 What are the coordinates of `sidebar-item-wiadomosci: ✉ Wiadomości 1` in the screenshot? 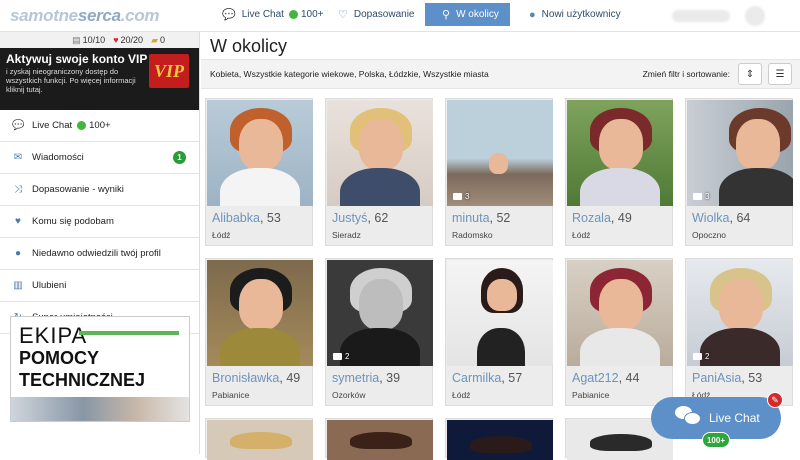 It's located at (99, 158).